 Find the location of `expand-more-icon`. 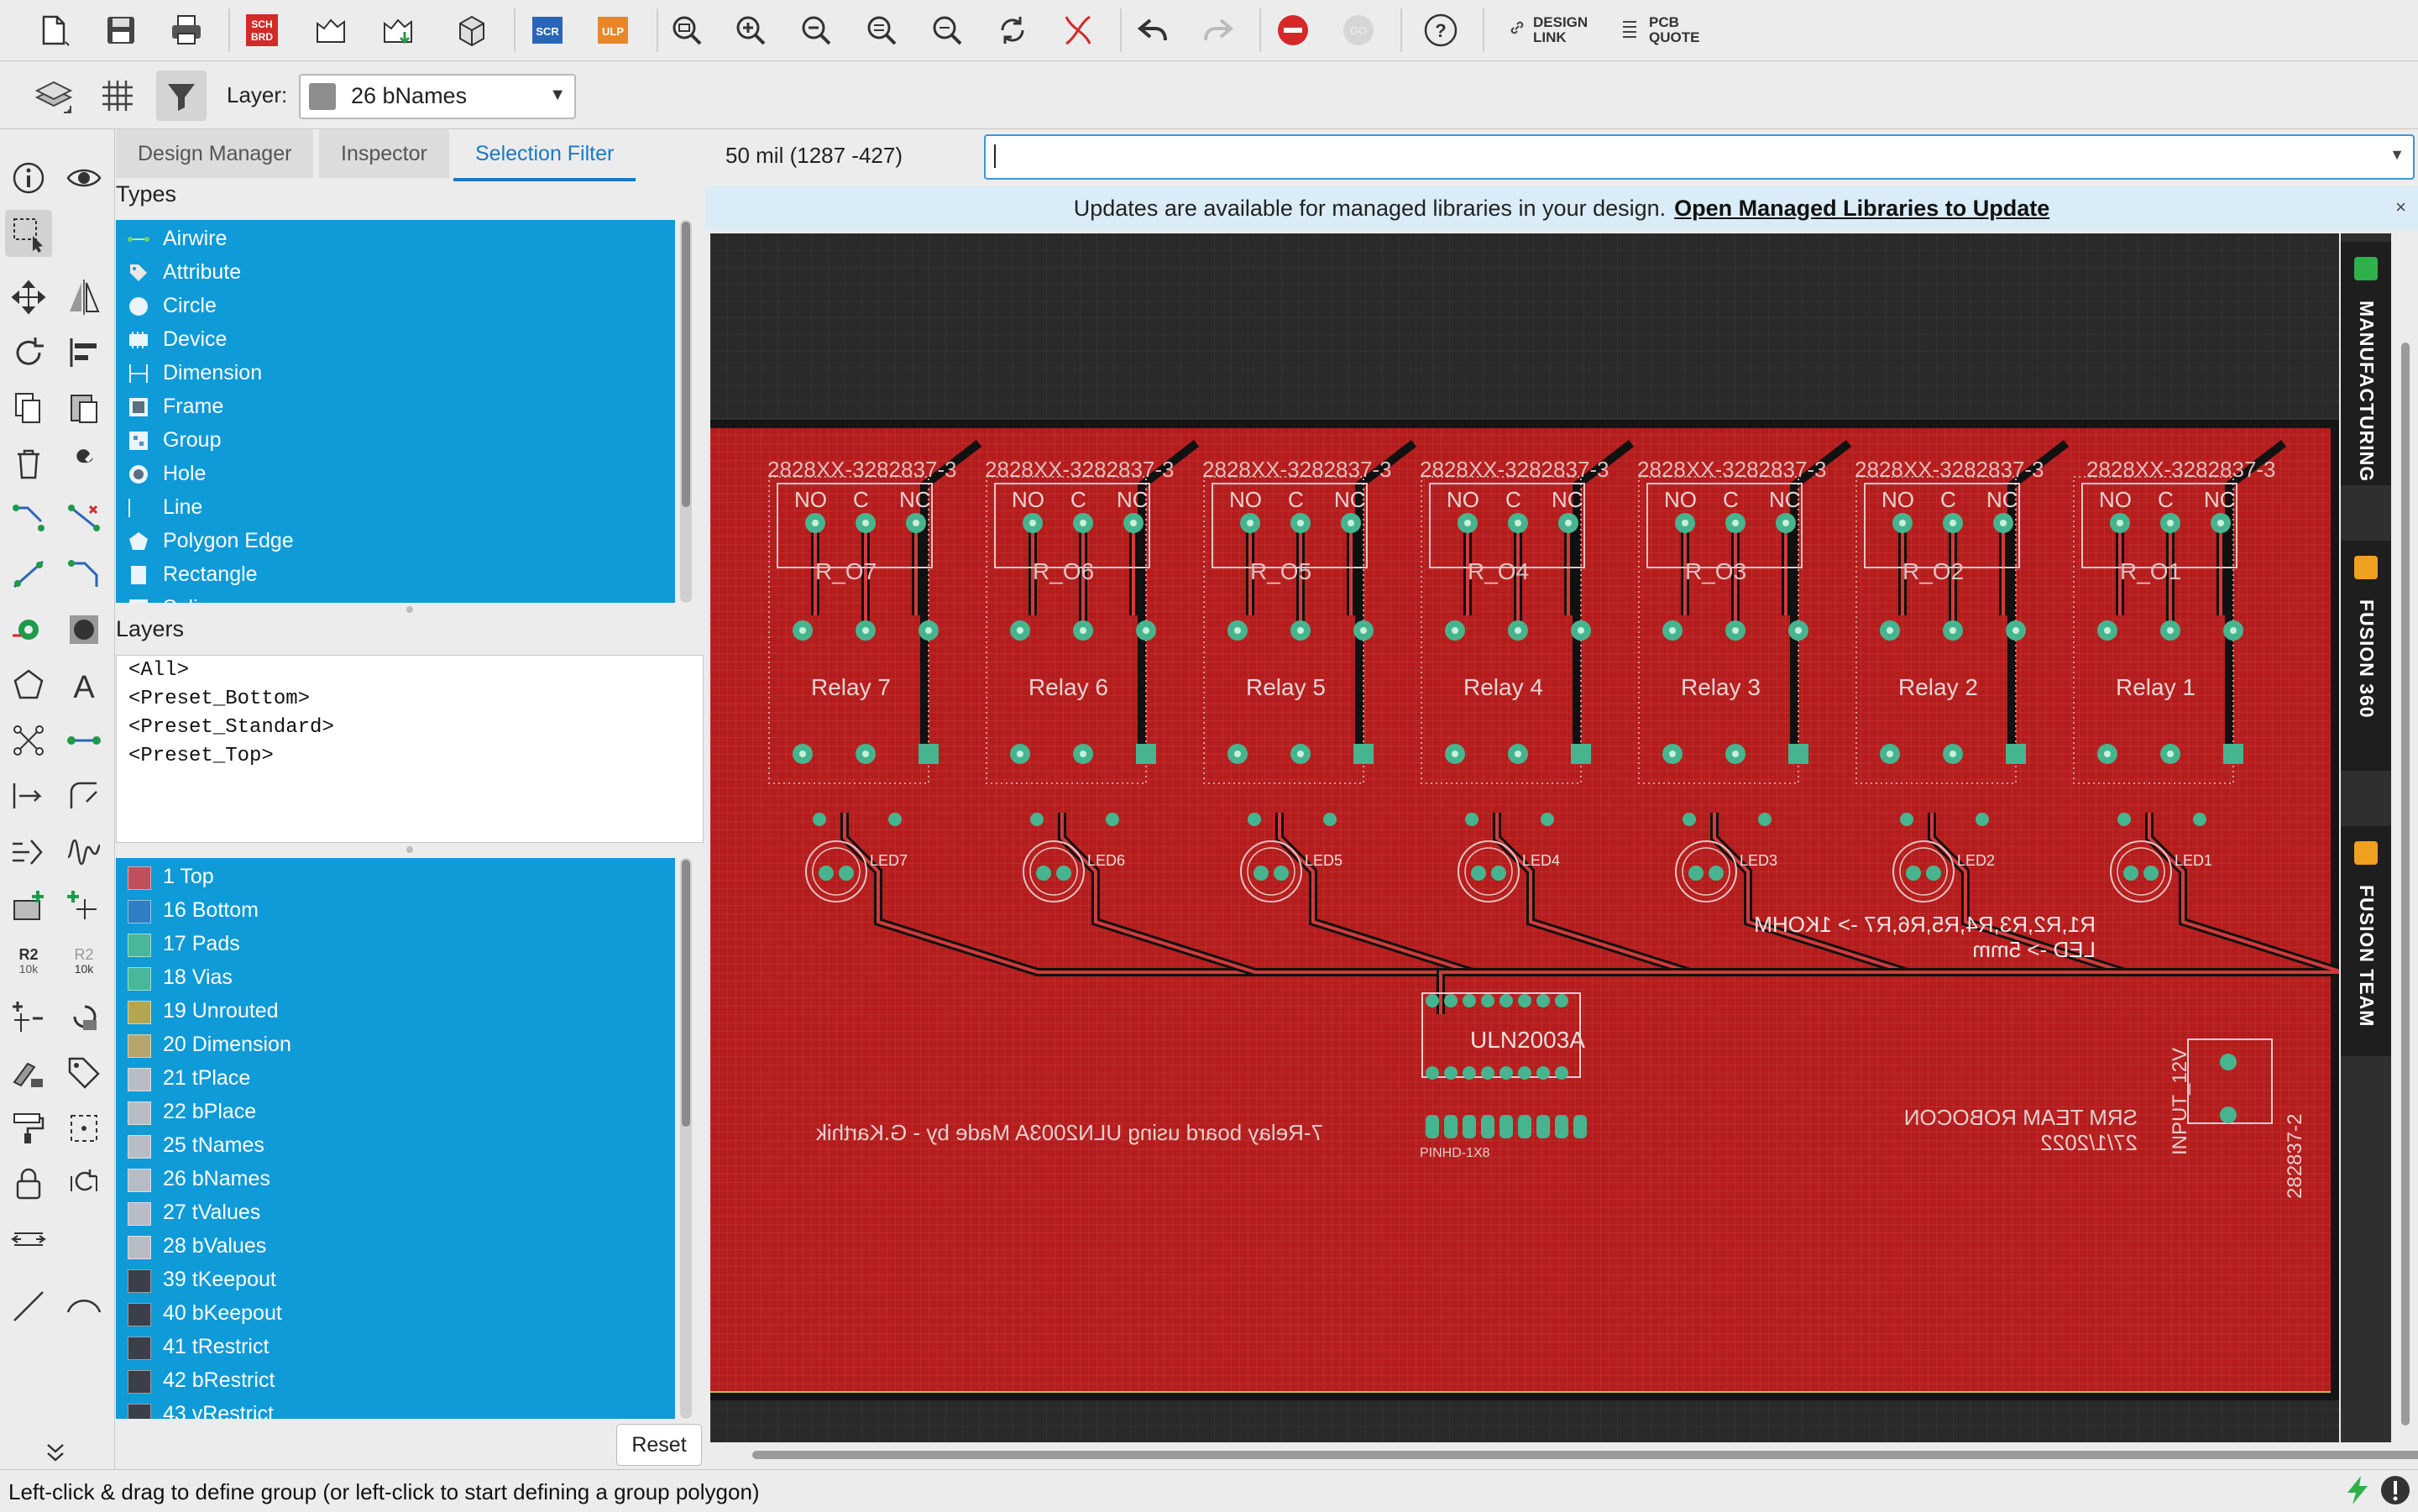

expand-more-icon is located at coordinates (55, 1450).